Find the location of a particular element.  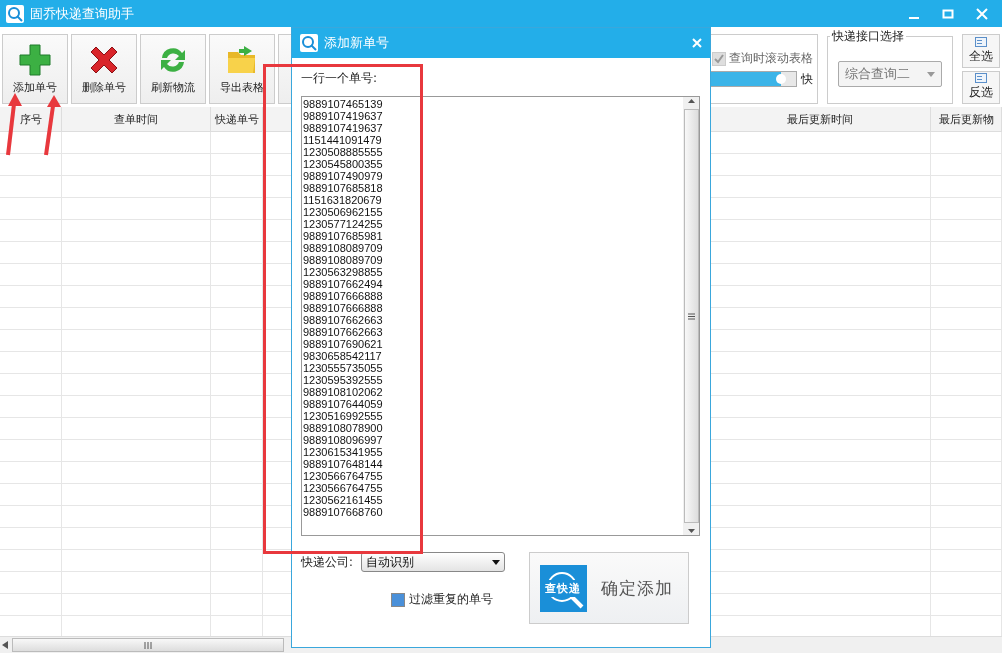

column-header: 快递单号 is located at coordinates (237, 119).